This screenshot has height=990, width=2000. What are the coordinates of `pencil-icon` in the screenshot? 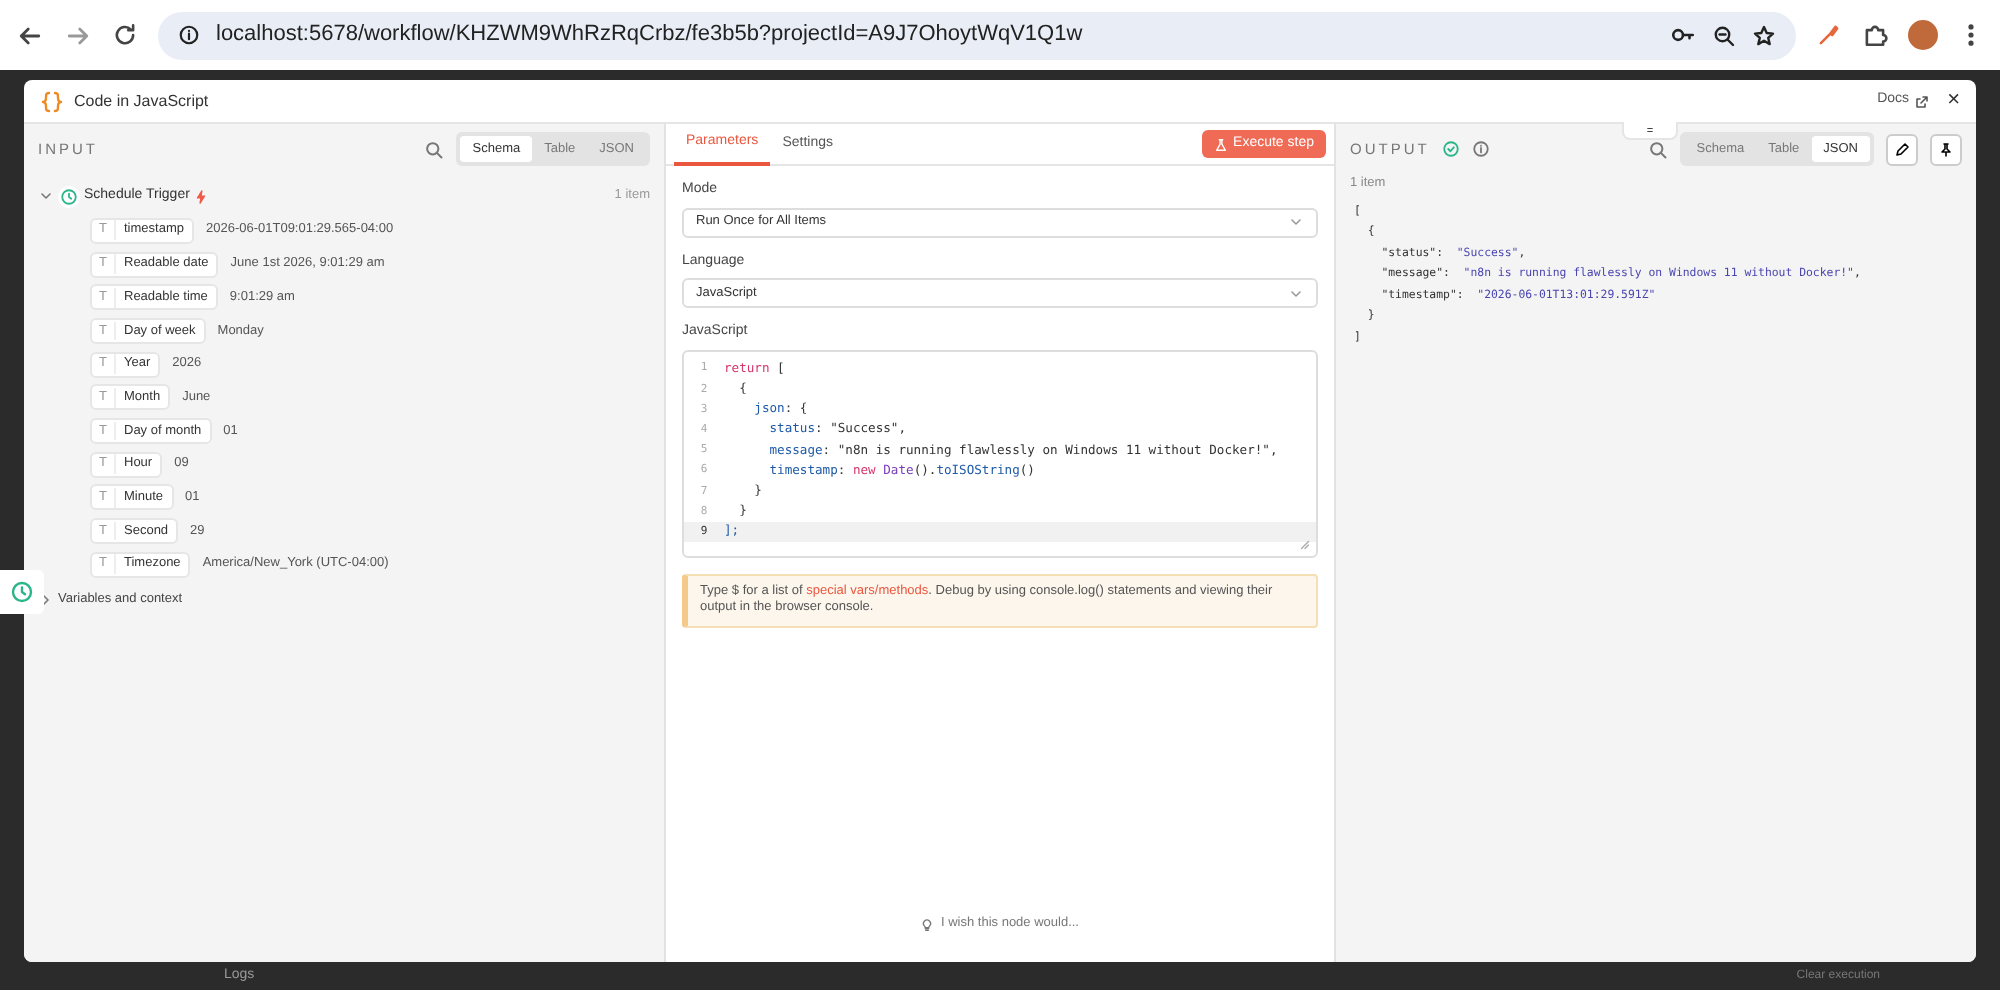 It's located at (1902, 149).